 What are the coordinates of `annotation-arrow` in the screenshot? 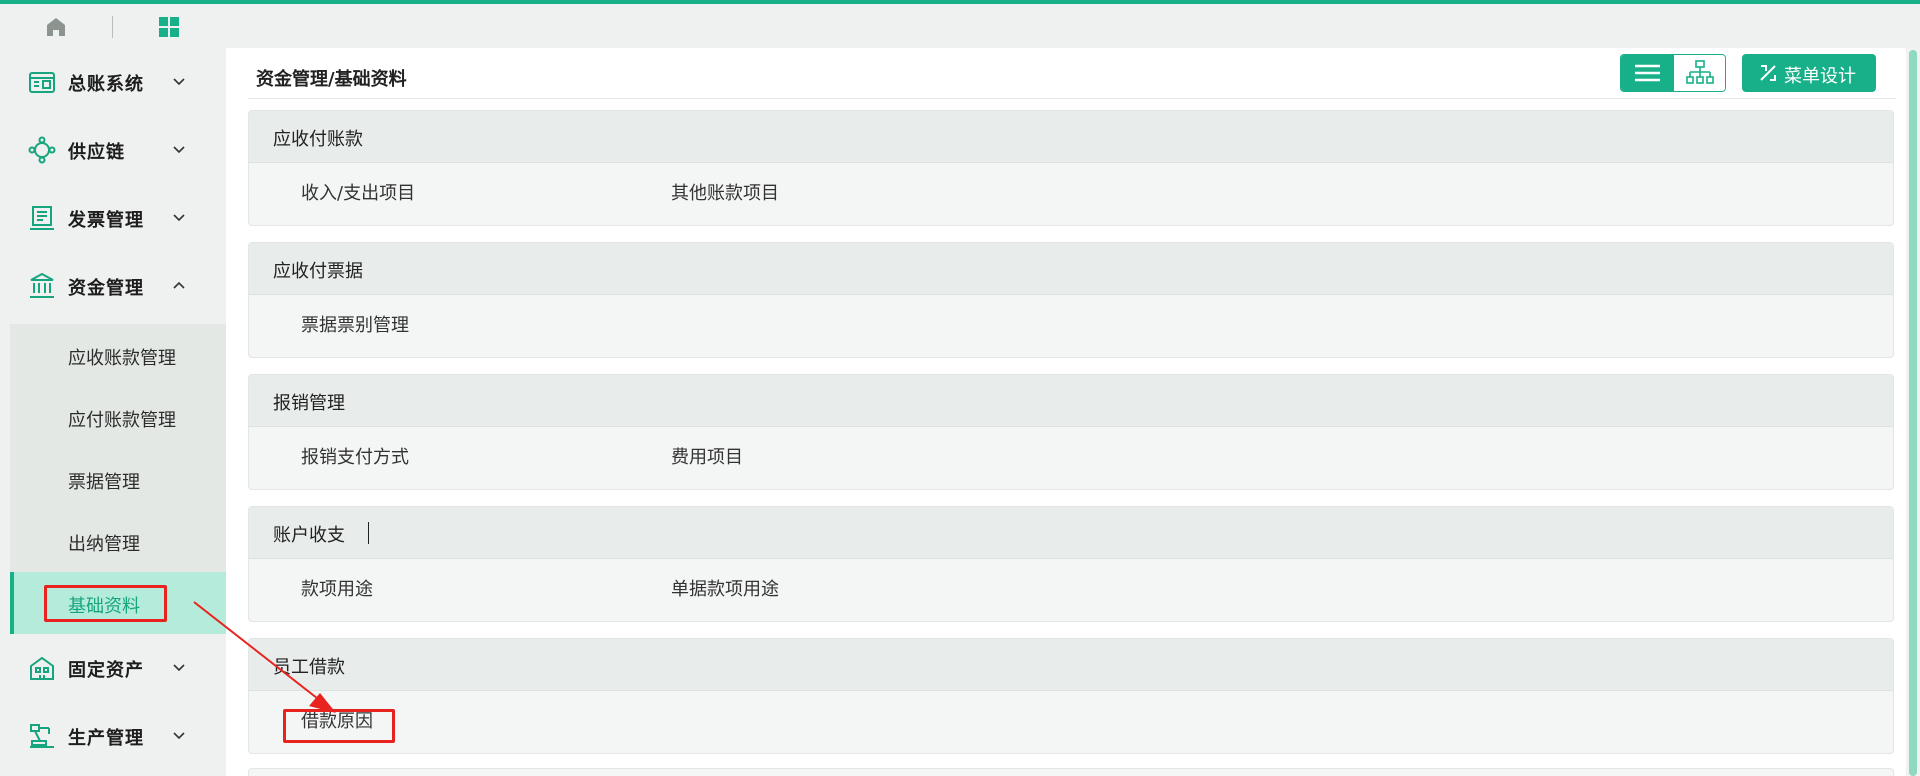 It's located at (264, 657).